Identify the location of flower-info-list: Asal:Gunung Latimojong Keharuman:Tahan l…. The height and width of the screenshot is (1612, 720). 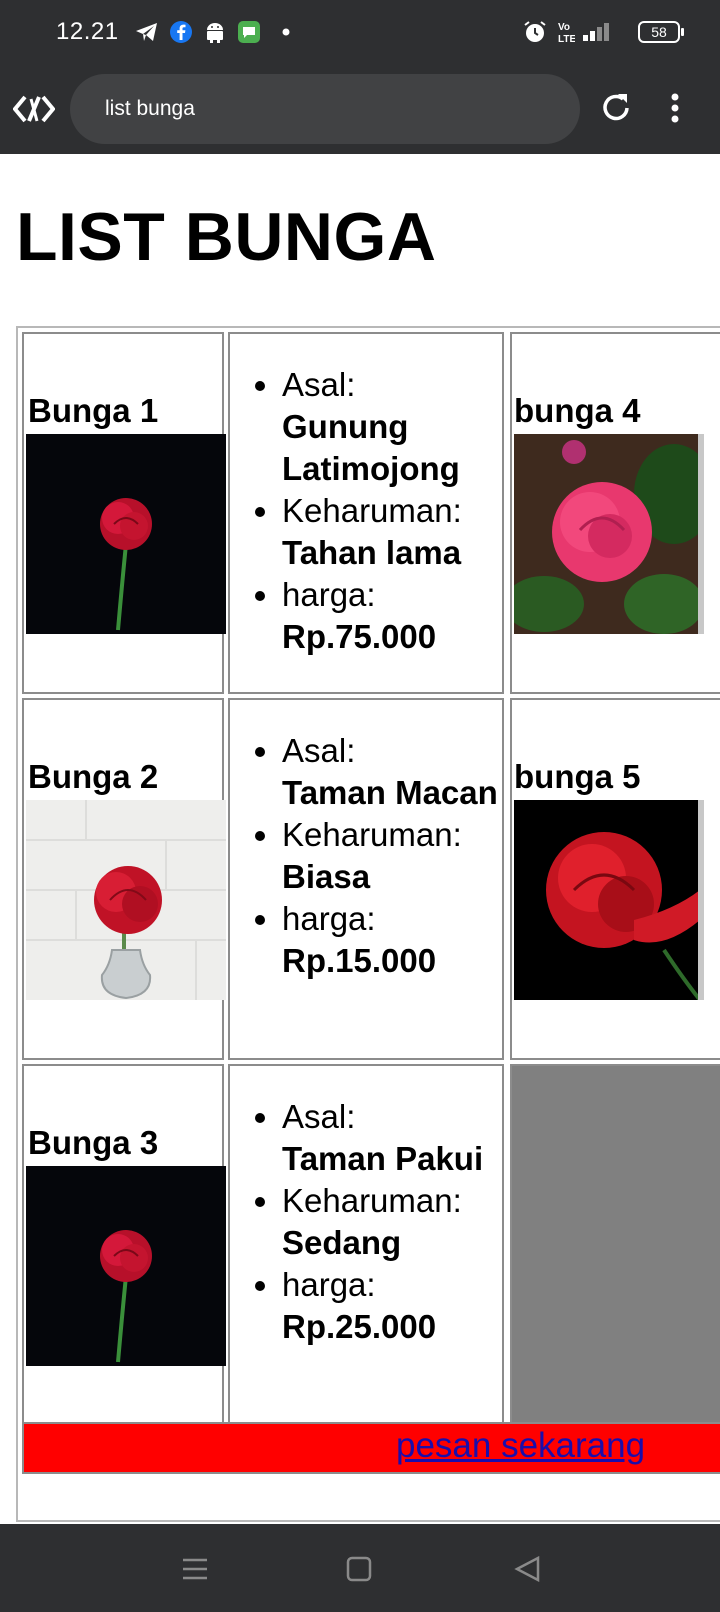
(377, 511).